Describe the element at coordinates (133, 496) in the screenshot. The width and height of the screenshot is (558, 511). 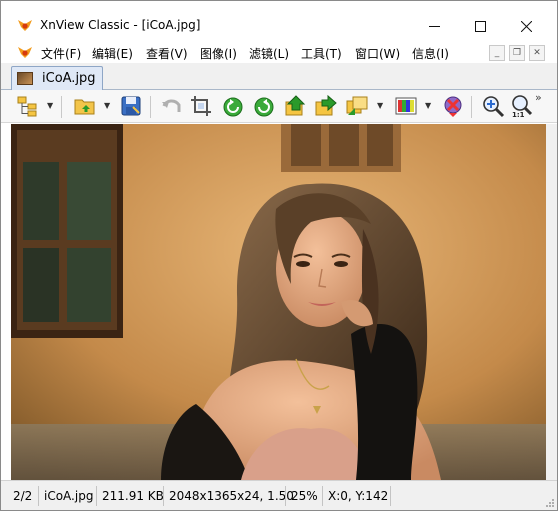
I see `status-filesize: 211.91 KB` at that location.